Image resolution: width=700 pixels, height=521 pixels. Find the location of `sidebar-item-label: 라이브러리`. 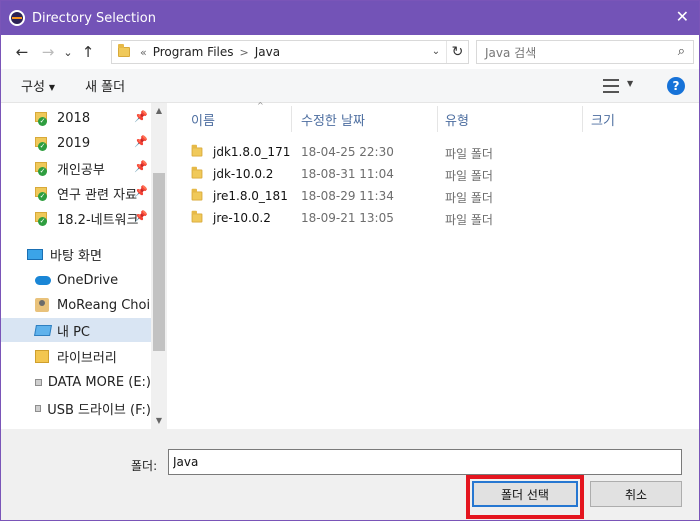

sidebar-item-label: 라이브러리 is located at coordinates (87, 358).